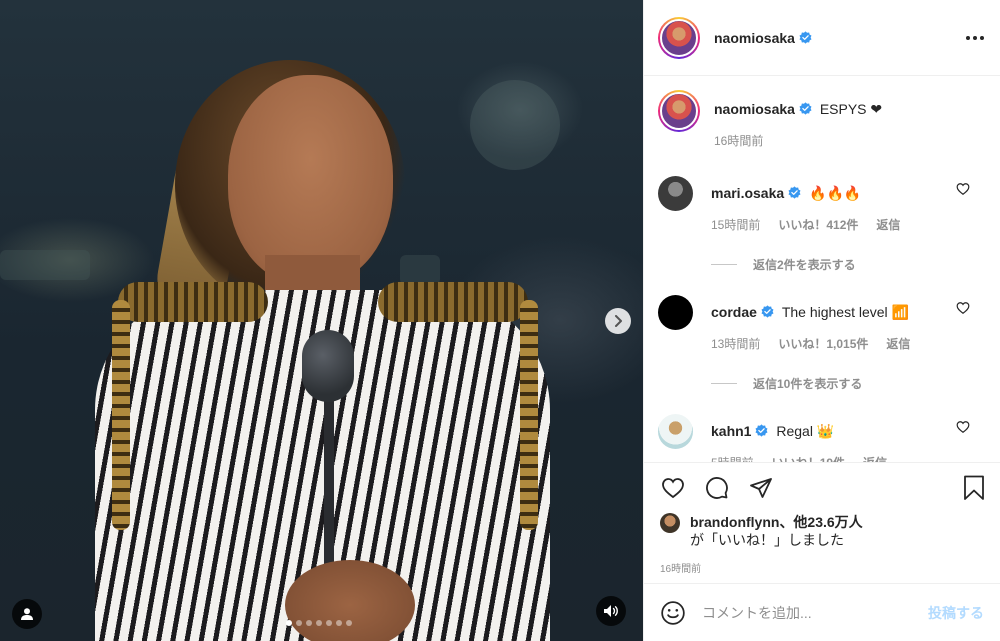 This screenshot has height=641, width=1000. What do you see at coordinates (804, 265) in the screenshot?
I see `view-replies-label: 返信2件を表示する` at bounding box center [804, 265].